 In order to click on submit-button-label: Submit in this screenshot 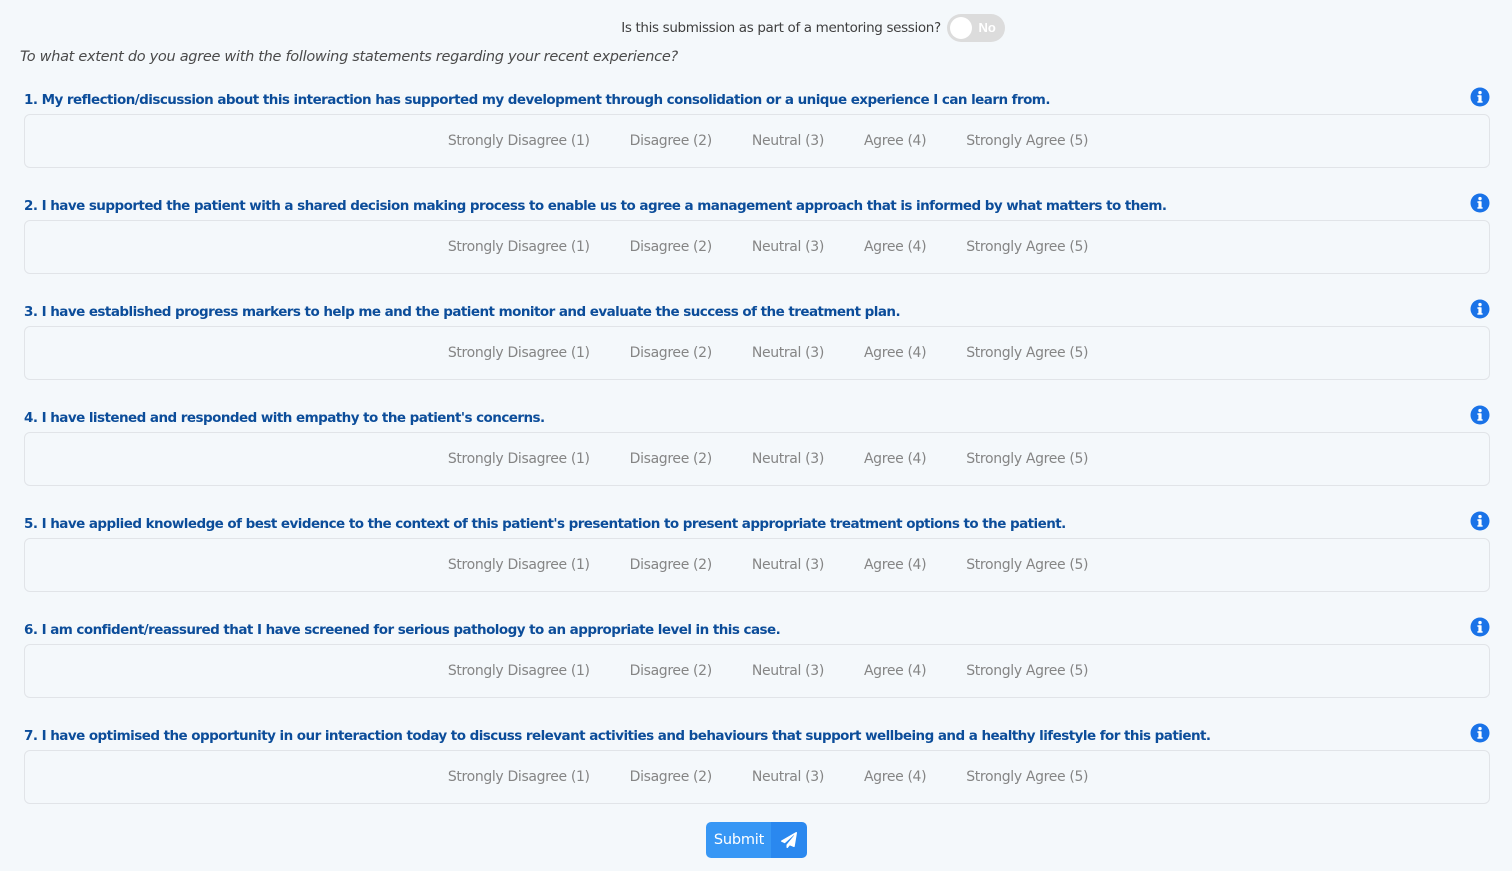, I will do `click(738, 840)`.